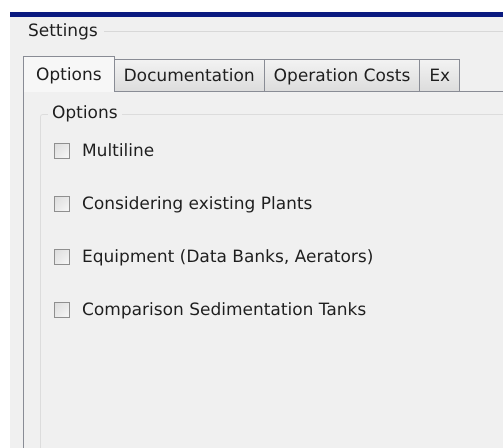  I want to click on tab: Operation Costs, so click(342, 75).